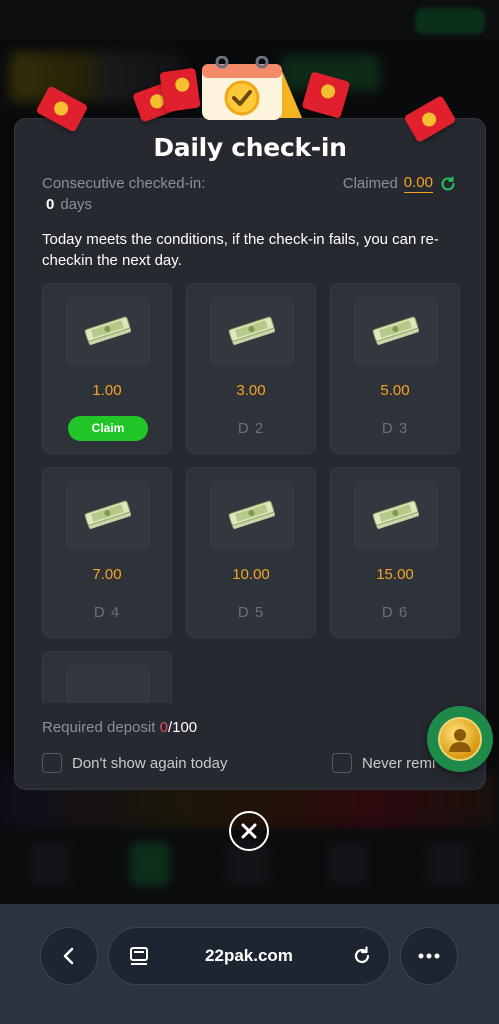  What do you see at coordinates (370, 183) in the screenshot?
I see `claimed-label: Claimed` at bounding box center [370, 183].